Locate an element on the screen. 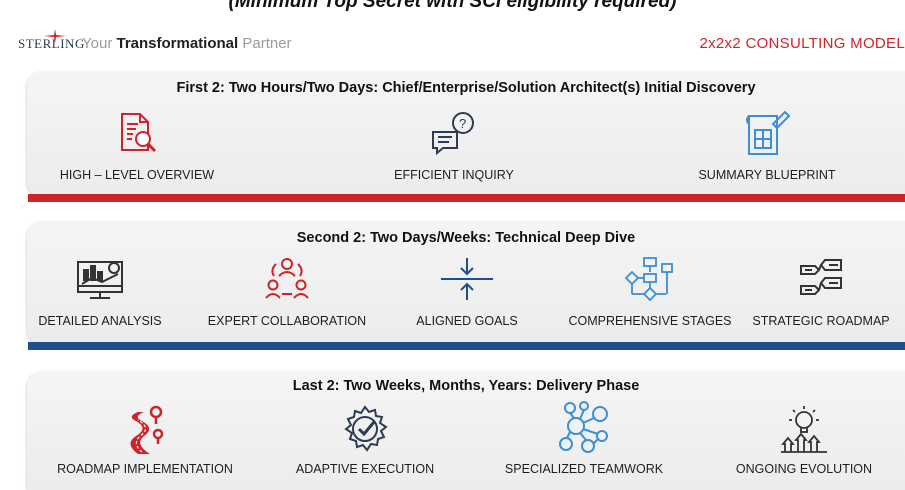 The width and height of the screenshot is (905, 490). item-label: ALIGNED GOALS is located at coordinates (467, 321).